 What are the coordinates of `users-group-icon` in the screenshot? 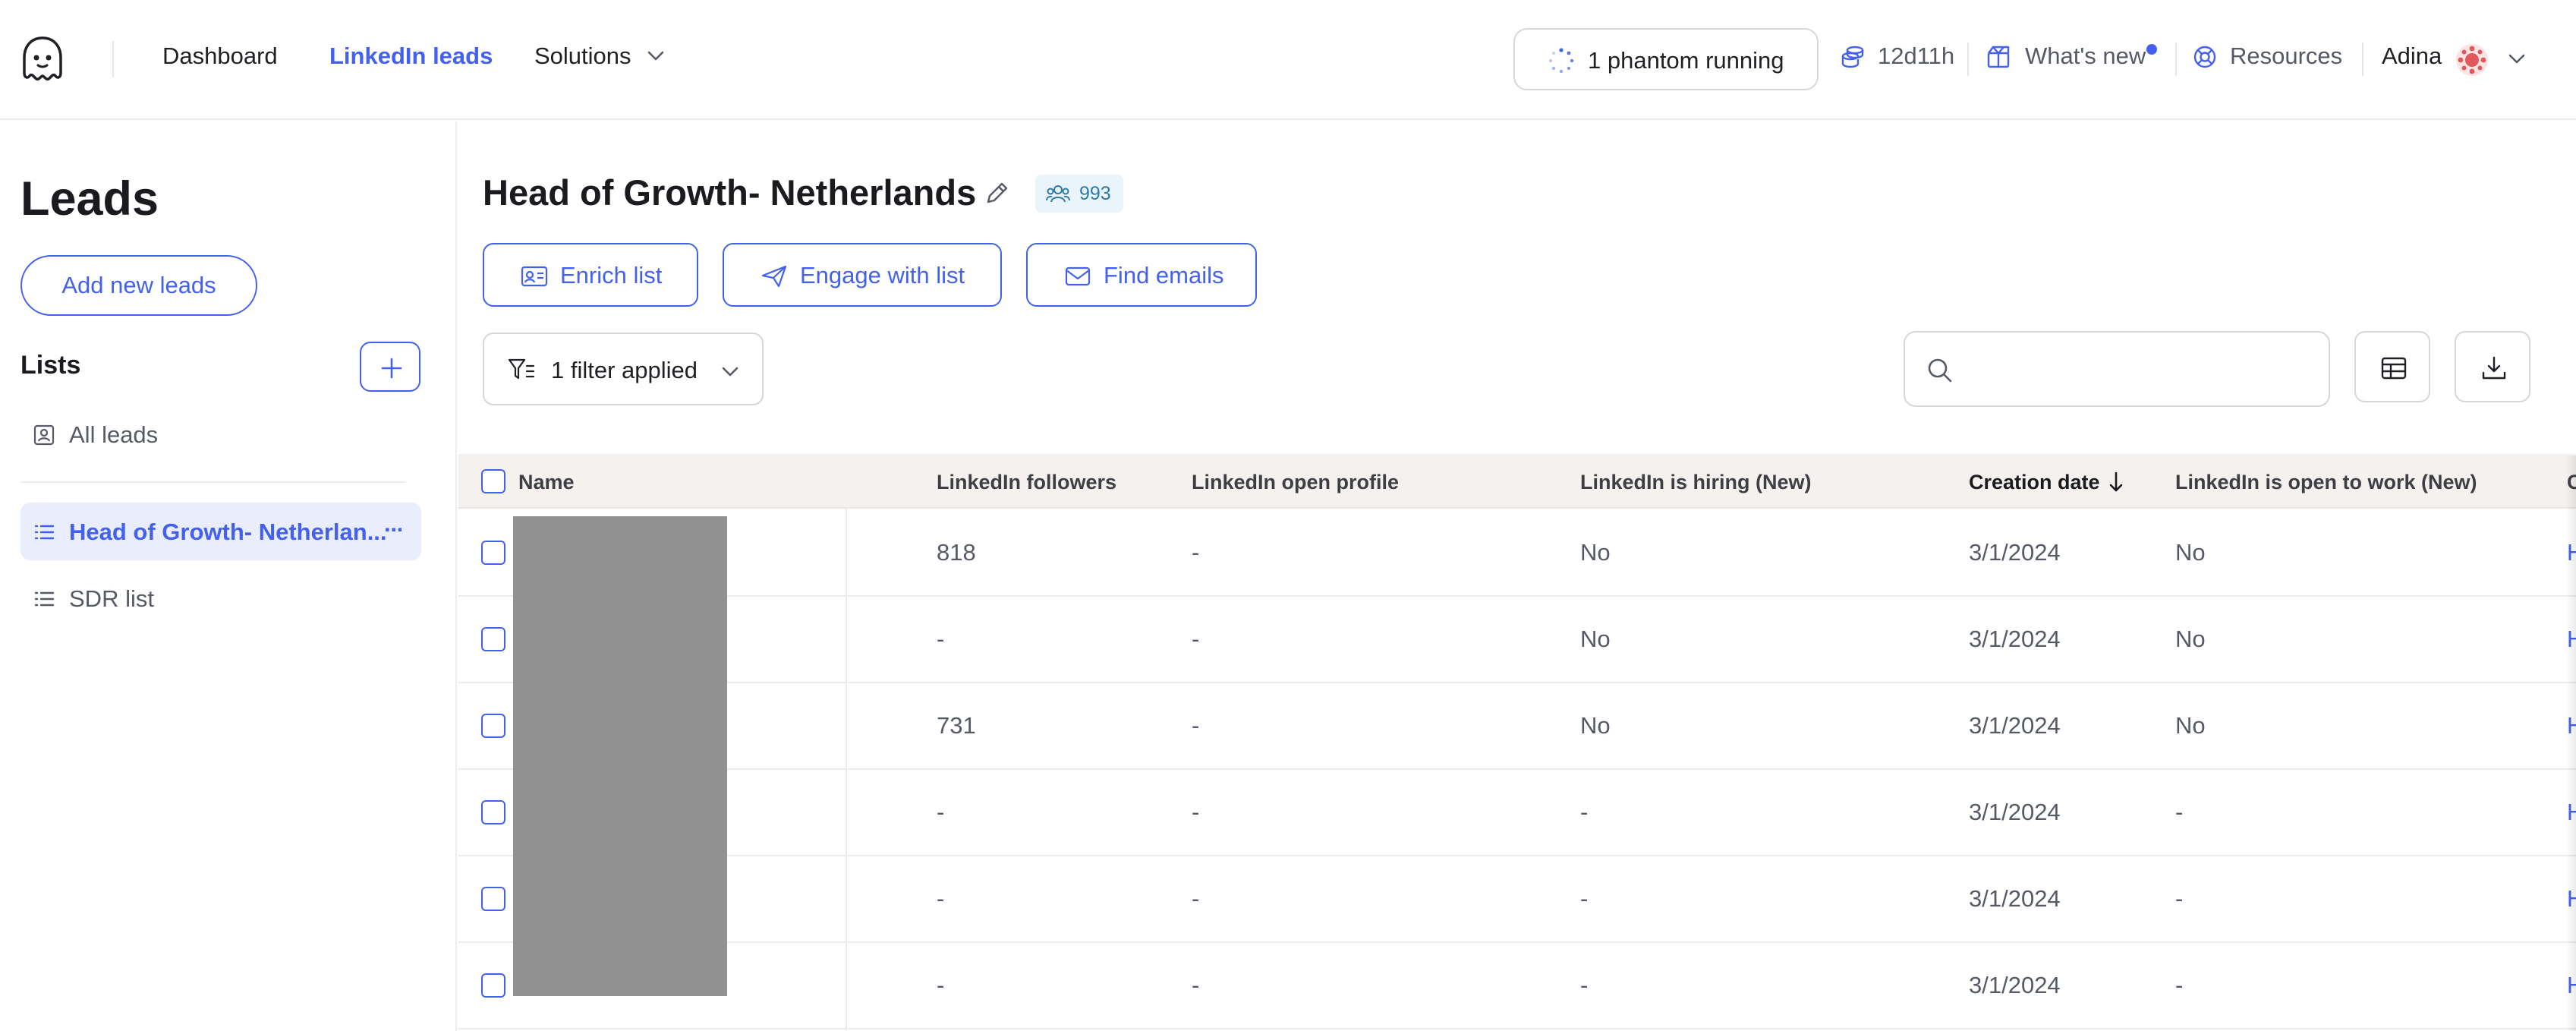 It's located at (1058, 194).